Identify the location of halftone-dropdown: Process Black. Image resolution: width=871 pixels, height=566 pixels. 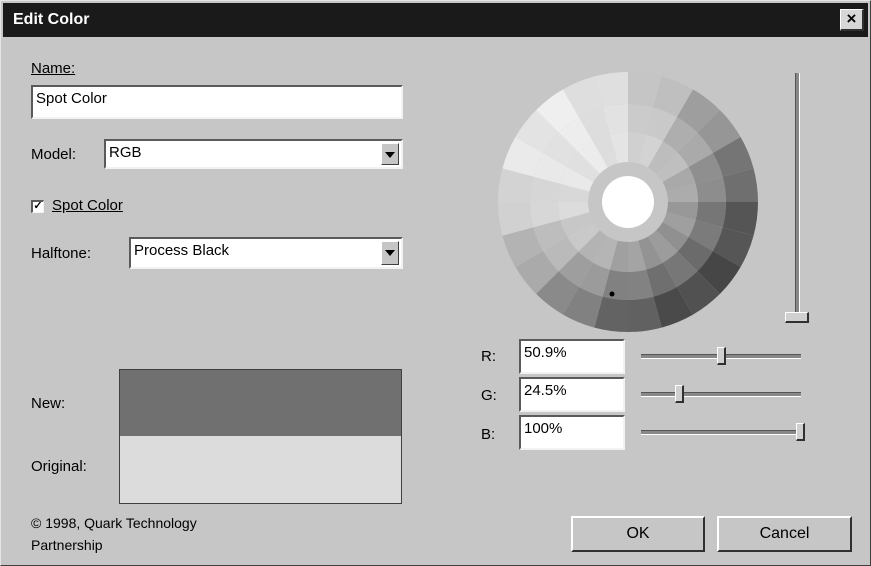
(266, 253).